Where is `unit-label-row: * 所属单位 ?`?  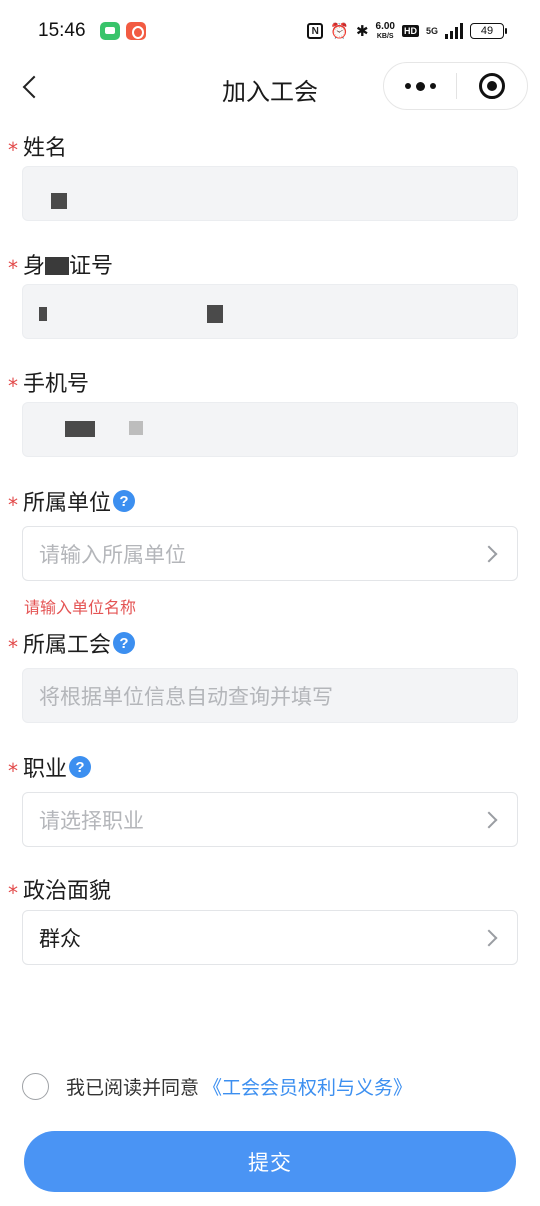
unit-label-row: * 所属单位 ? is located at coordinates (72, 501).